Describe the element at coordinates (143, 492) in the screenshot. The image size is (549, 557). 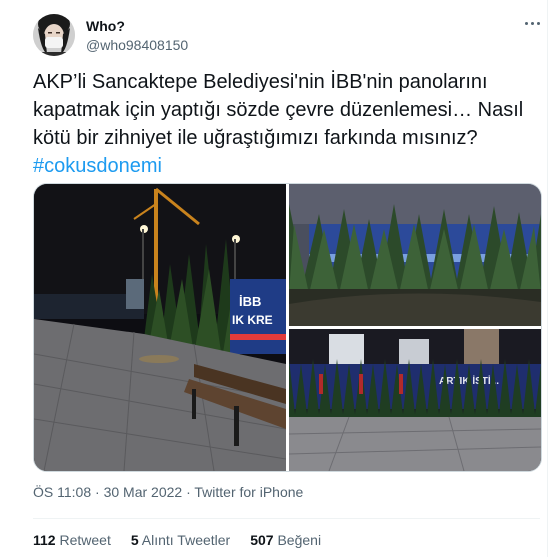
I see `tweet-date: 30 Mar 2022` at that location.